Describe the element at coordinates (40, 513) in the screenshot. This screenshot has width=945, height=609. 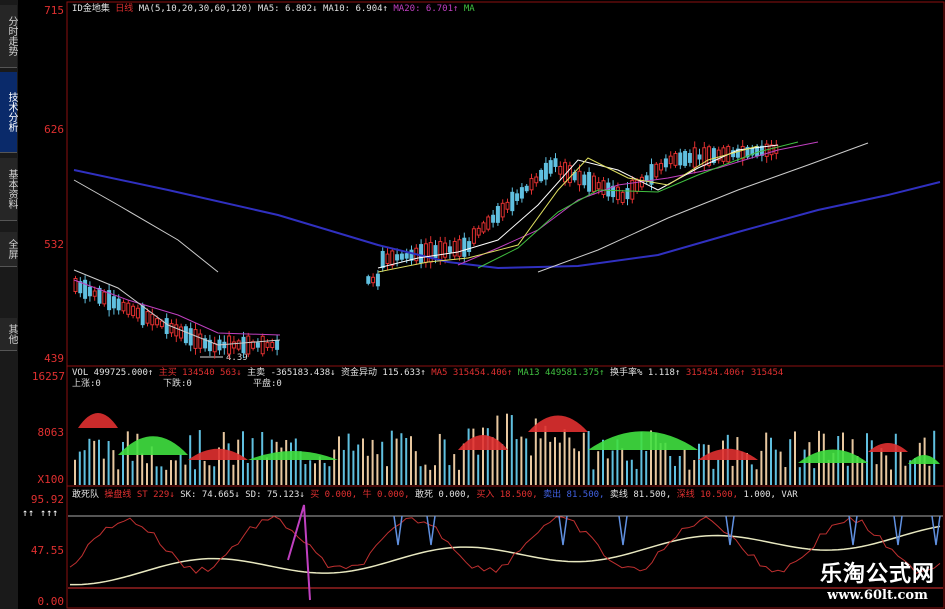
I see `indicator-arrows: ↑↑ ↑↑↑` at that location.